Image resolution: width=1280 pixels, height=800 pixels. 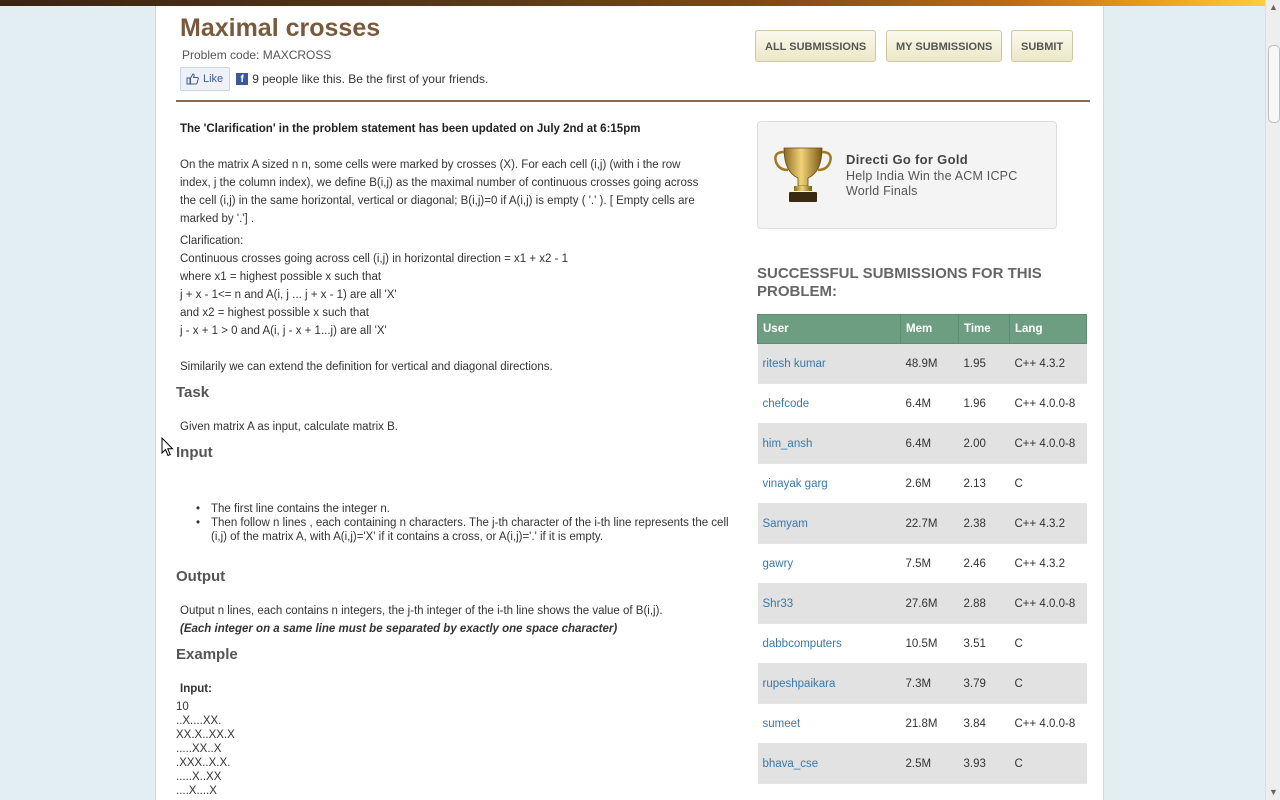 I want to click on intro-line: marked by '.'] ., so click(x=217, y=219).